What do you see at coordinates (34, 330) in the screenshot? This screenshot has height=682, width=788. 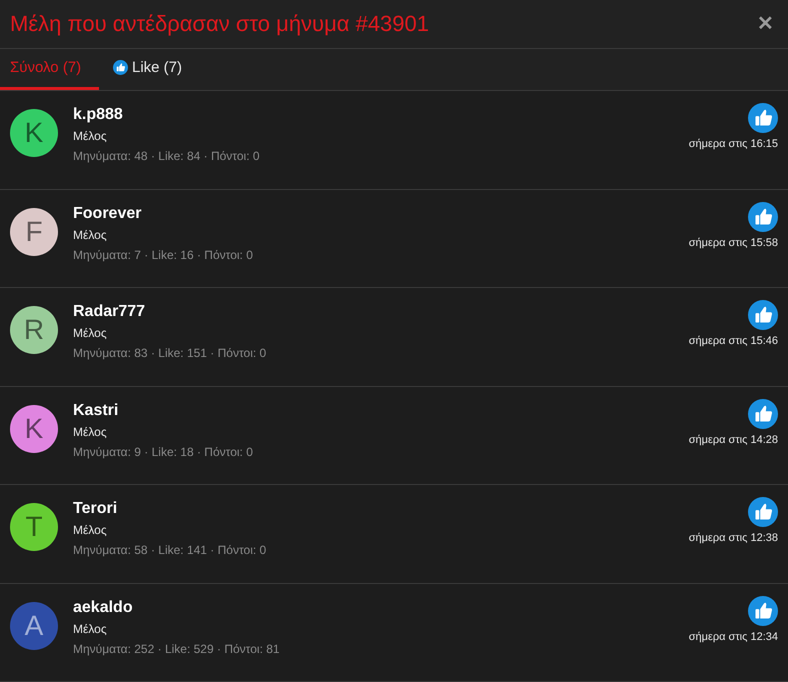 I see `avatar: R` at bounding box center [34, 330].